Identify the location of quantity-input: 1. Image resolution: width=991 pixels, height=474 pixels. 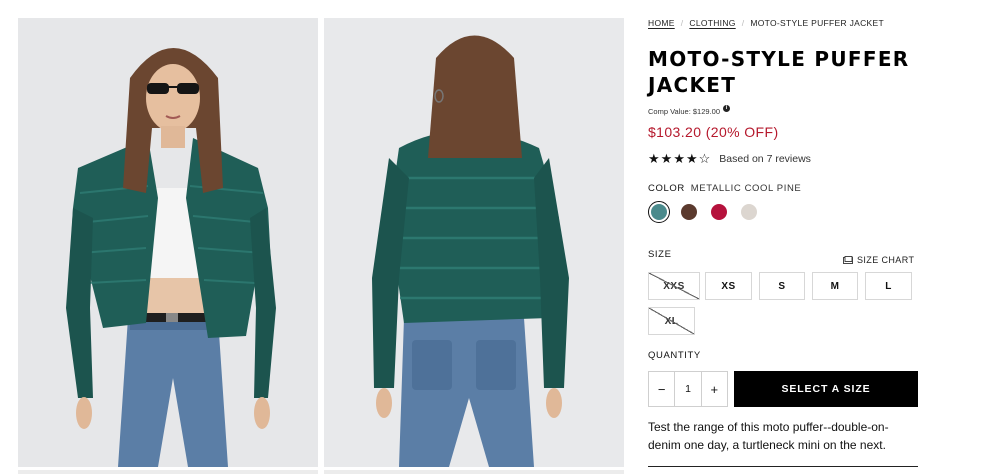
(688, 389).